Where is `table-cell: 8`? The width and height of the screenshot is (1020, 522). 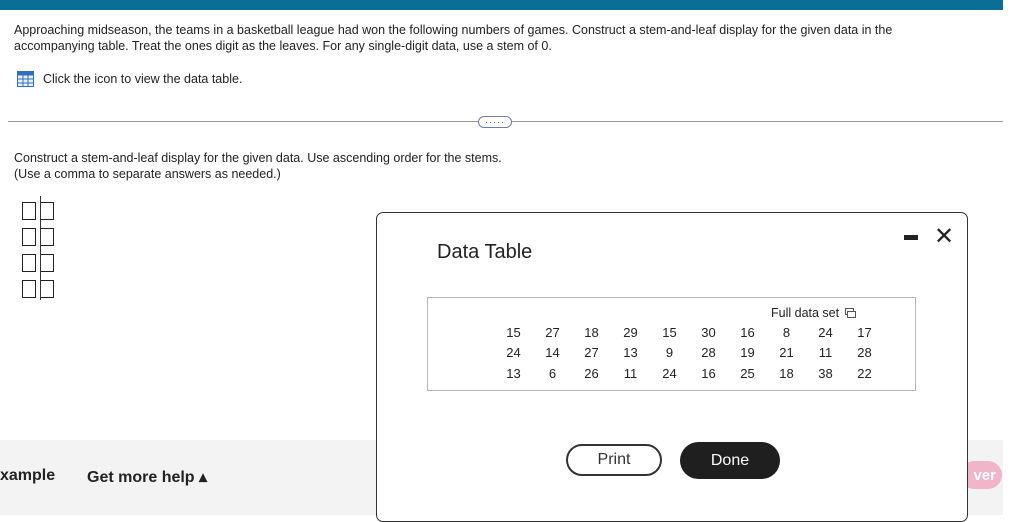
table-cell: 8 is located at coordinates (786, 332).